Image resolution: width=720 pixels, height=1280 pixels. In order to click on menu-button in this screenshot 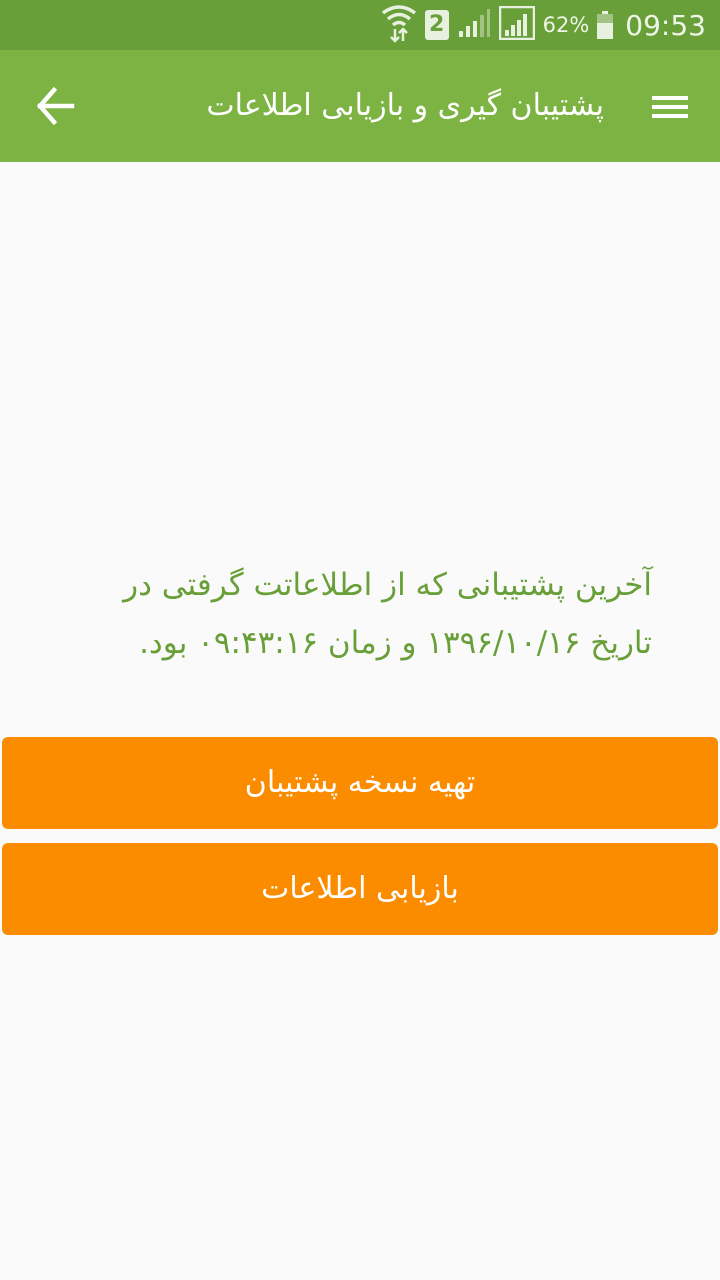, I will do `click(670, 106)`.